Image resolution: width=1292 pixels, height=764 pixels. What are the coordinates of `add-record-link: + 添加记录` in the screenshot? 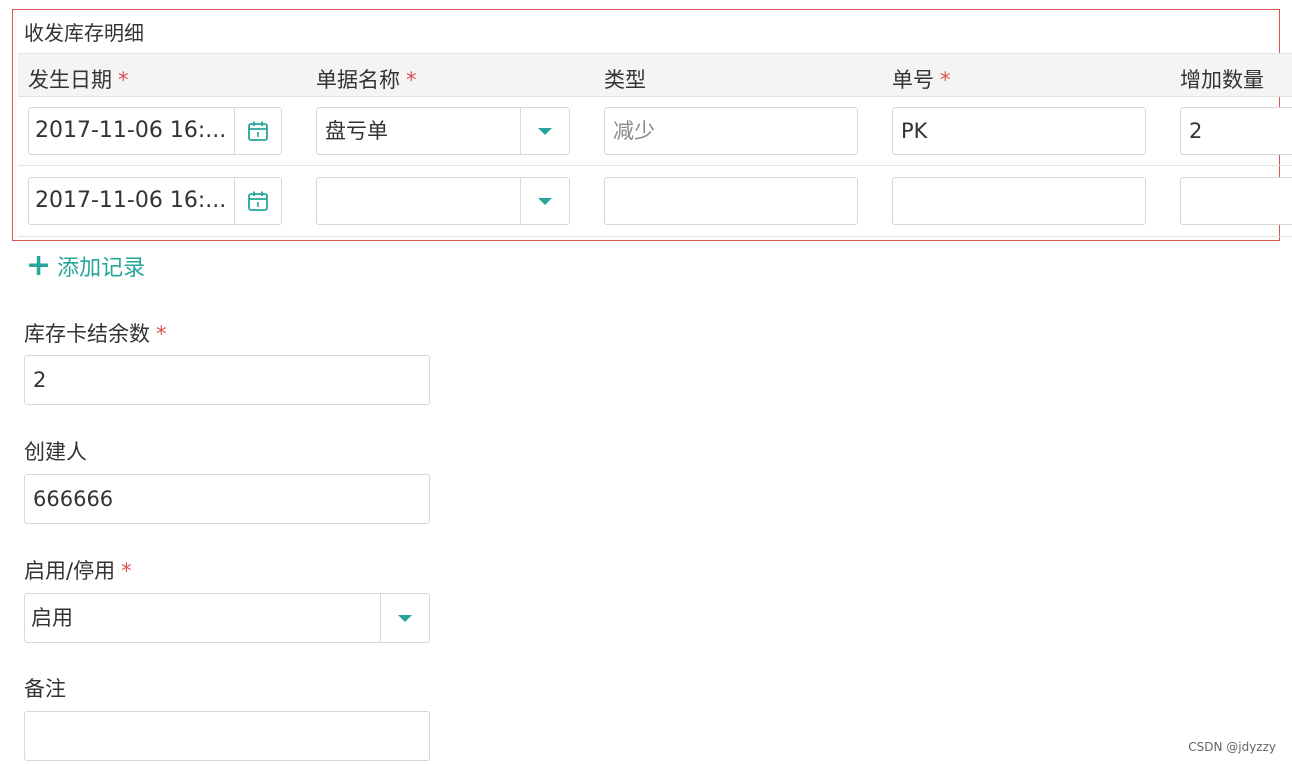 It's located at (85, 266).